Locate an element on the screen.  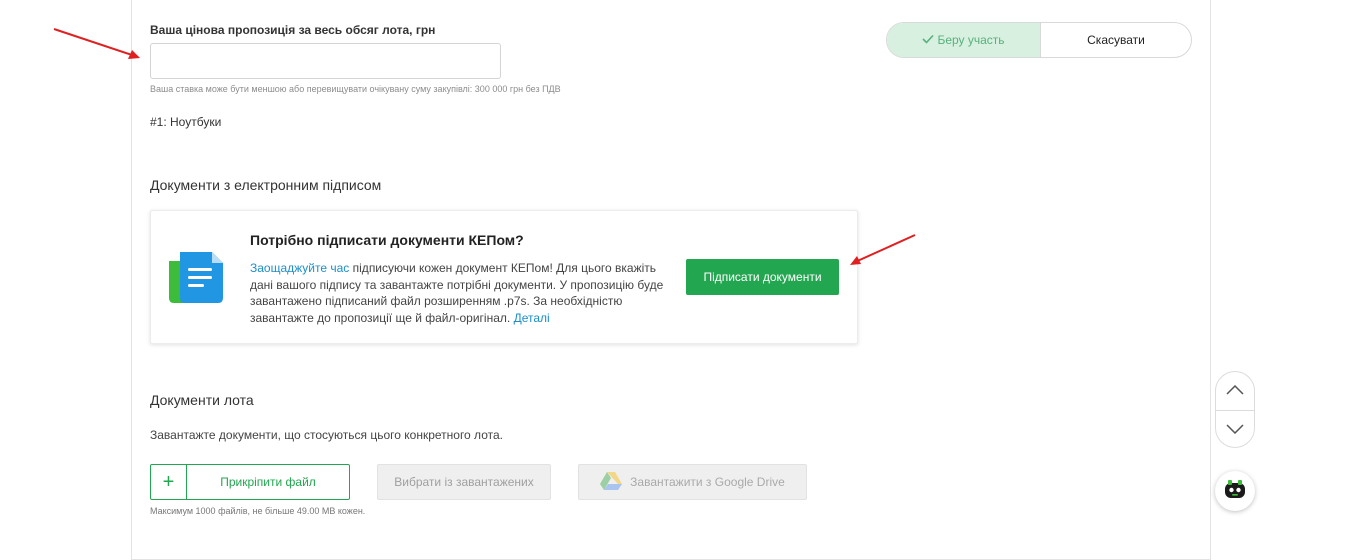
cancel-label: Скасувати is located at coordinates (1116, 40).